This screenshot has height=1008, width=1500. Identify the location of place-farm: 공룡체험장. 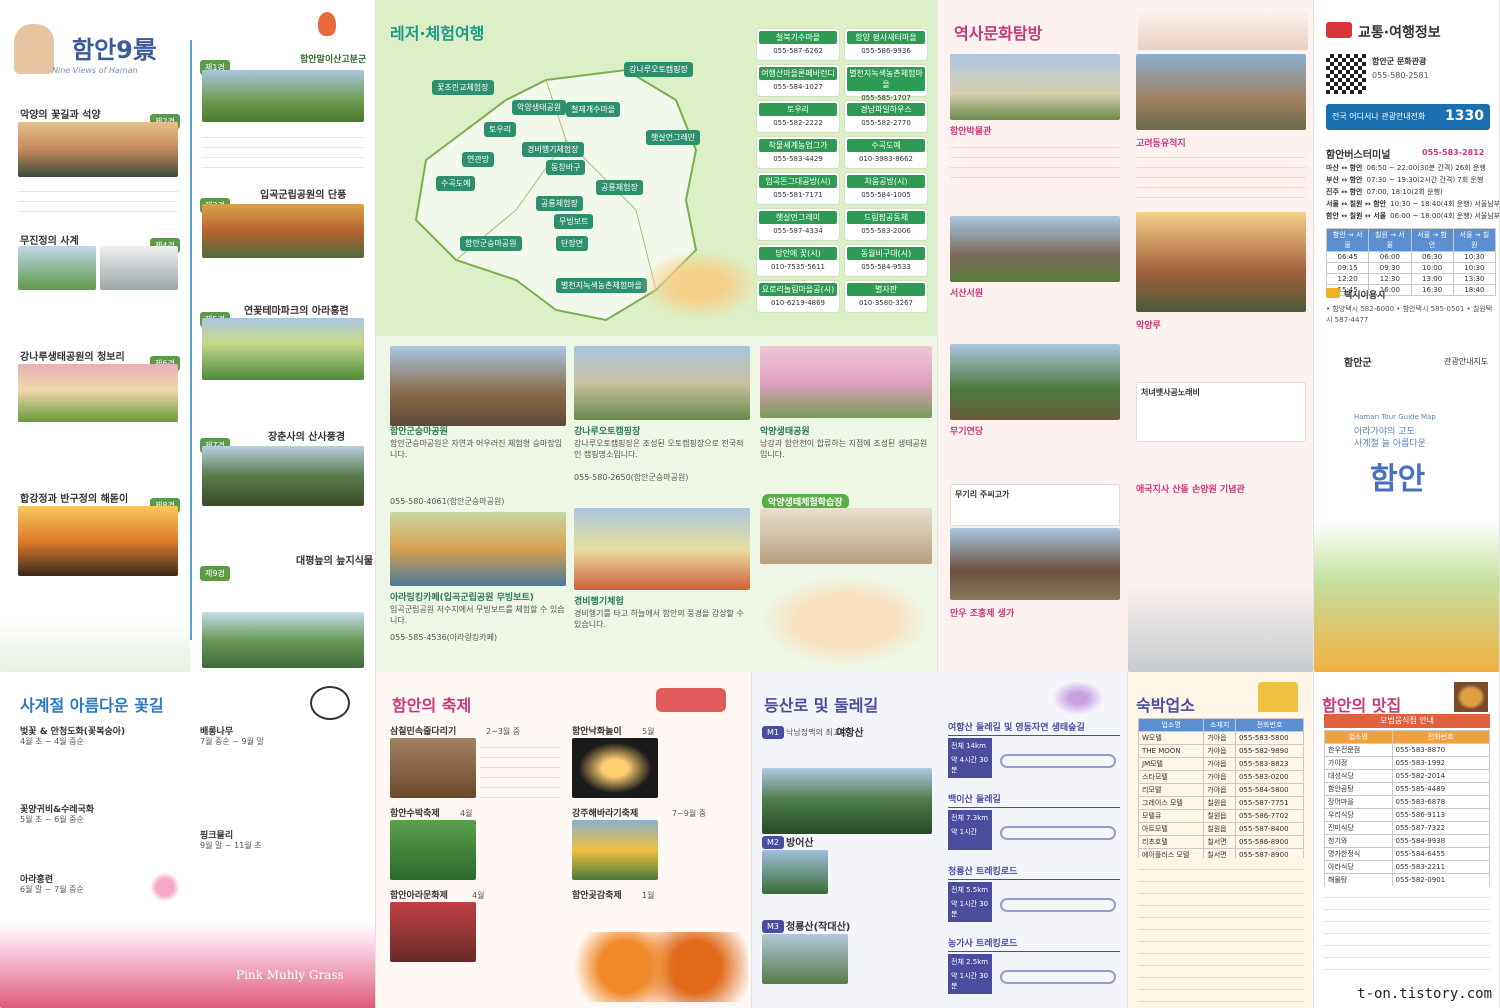
(619, 187).